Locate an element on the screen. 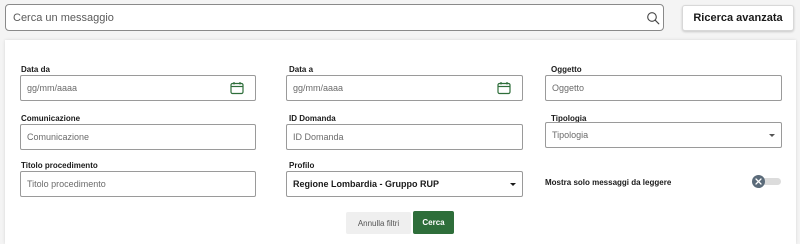  message-search-bar is located at coordinates (334, 17).